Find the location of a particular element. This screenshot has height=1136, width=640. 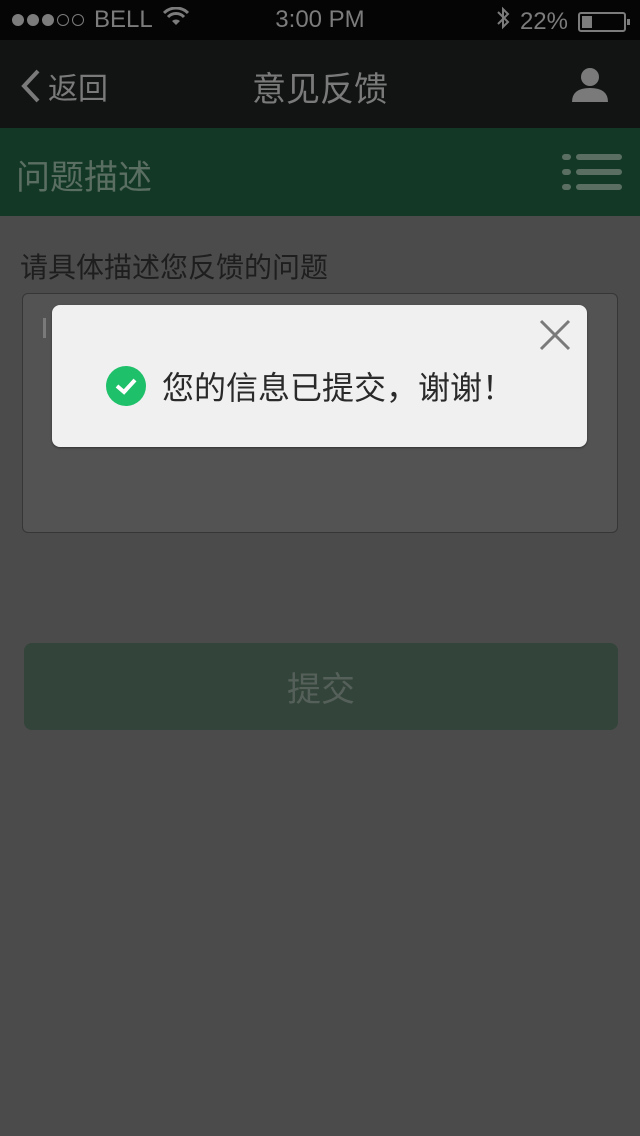

feedback-prompt: 请具体描述您反馈的问题 is located at coordinates (174, 267).